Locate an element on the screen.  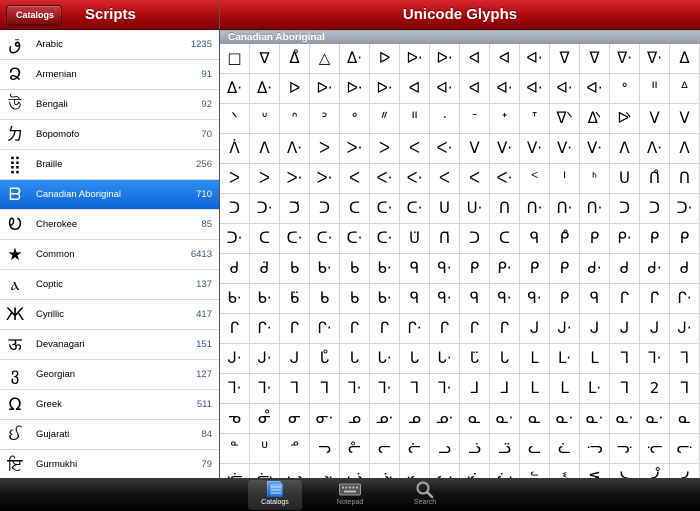
glyph-cell: △ is located at coordinates (325, 59).